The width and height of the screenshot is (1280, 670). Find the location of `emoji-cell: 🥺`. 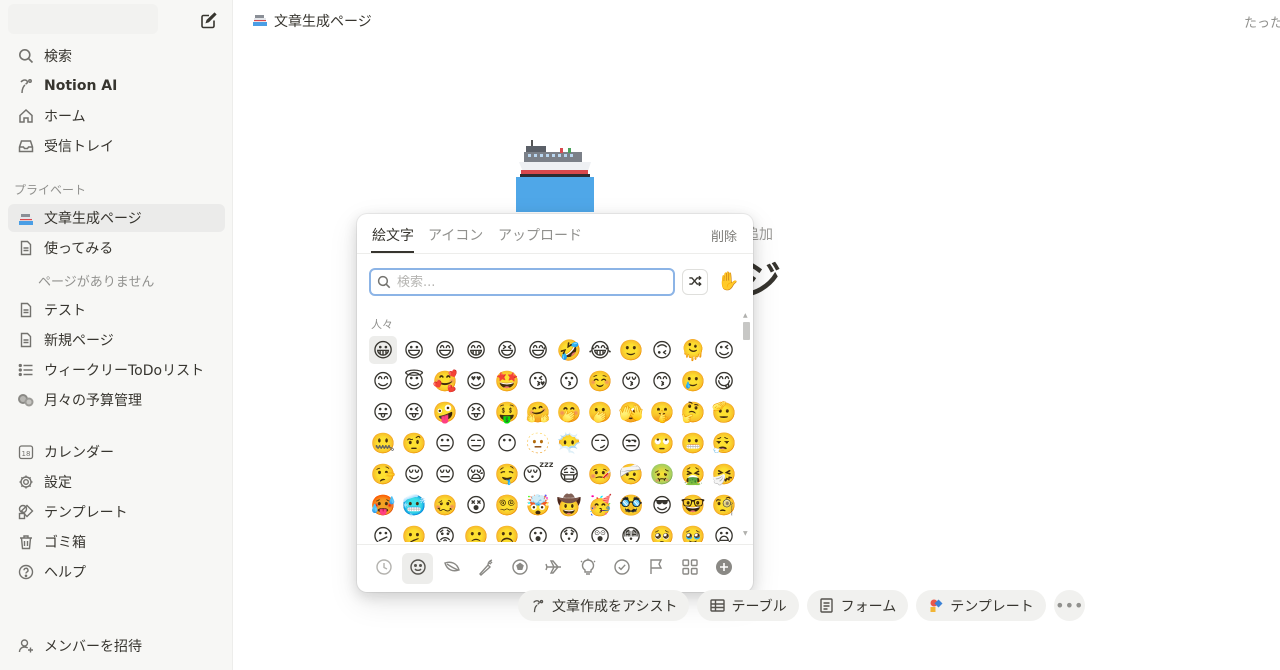

emoji-cell: 🥺 is located at coordinates (662, 532).